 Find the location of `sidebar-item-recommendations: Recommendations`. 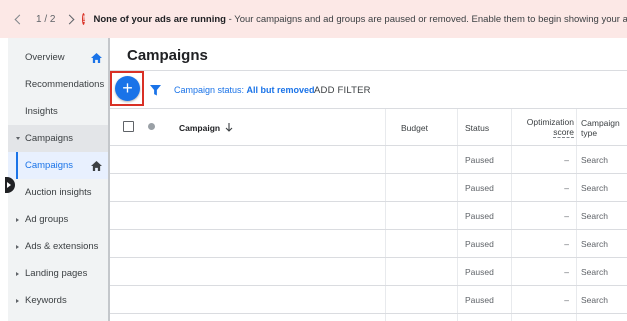

sidebar-item-recommendations: Recommendations is located at coordinates (58, 84).